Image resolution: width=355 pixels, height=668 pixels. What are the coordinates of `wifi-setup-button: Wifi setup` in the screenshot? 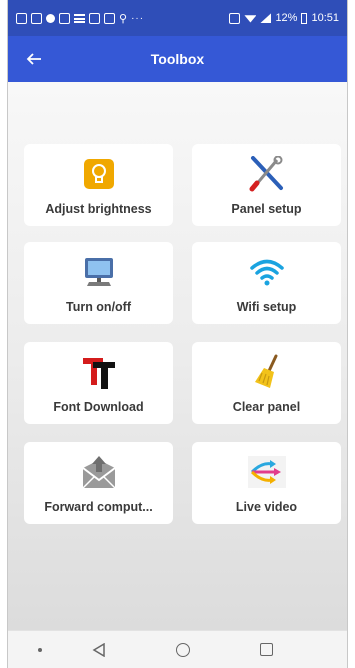 It's located at (266, 283).